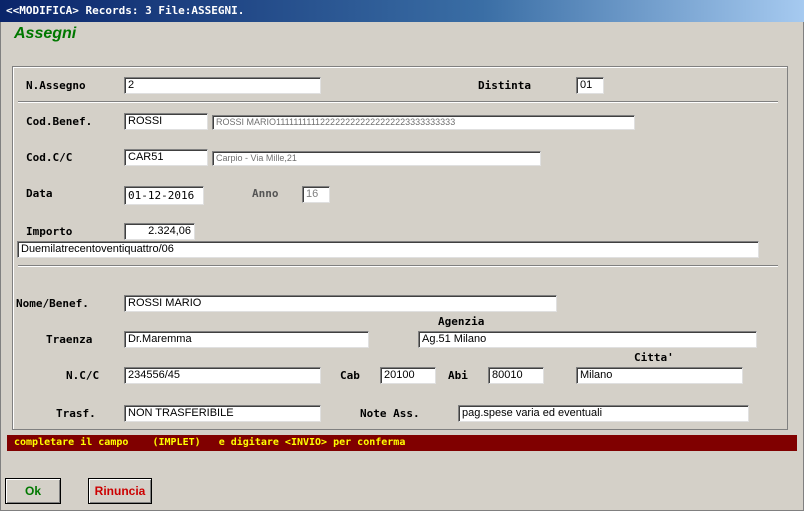 Image resolution: width=804 pixels, height=511 pixels. What do you see at coordinates (222, 413) in the screenshot?
I see `trasf-input: NON TRASFERIBILE` at bounding box center [222, 413].